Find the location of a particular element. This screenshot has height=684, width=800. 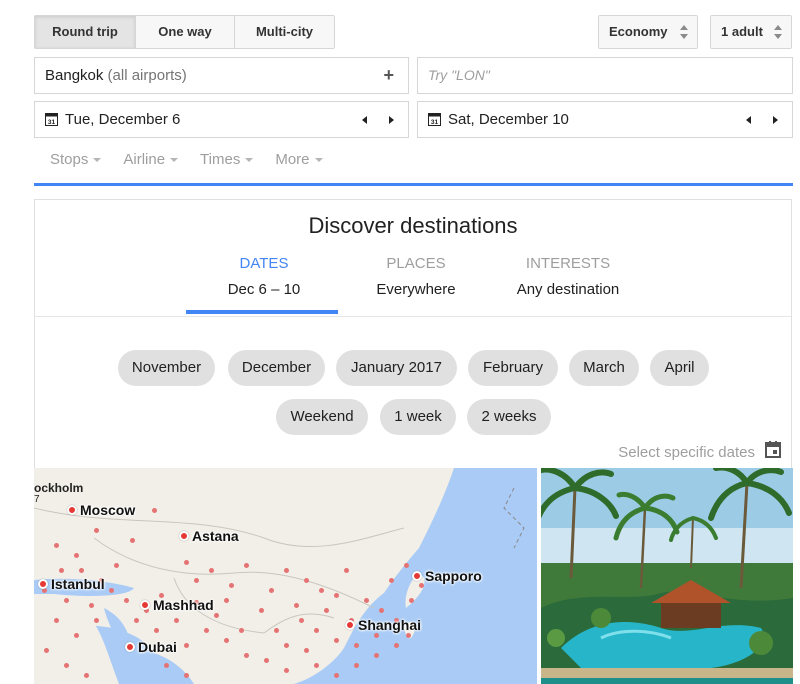

city-marker-istanbul: Istanbul is located at coordinates (71, 584).